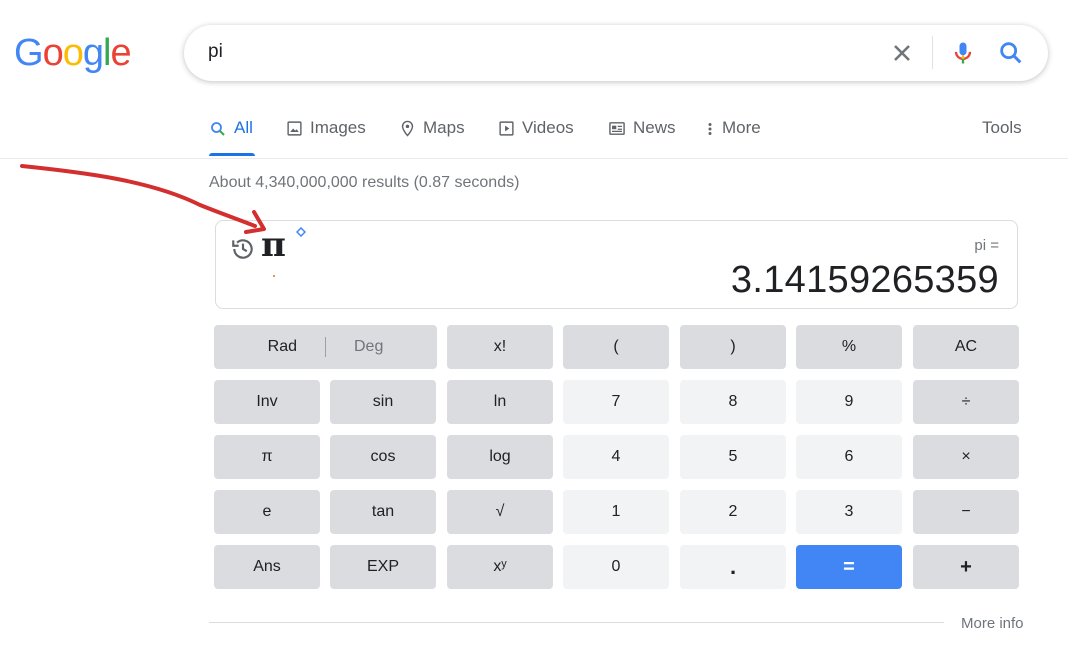 The height and width of the screenshot is (651, 1068). What do you see at coordinates (616, 457) in the screenshot?
I see `digit-4-button: 4` at bounding box center [616, 457].